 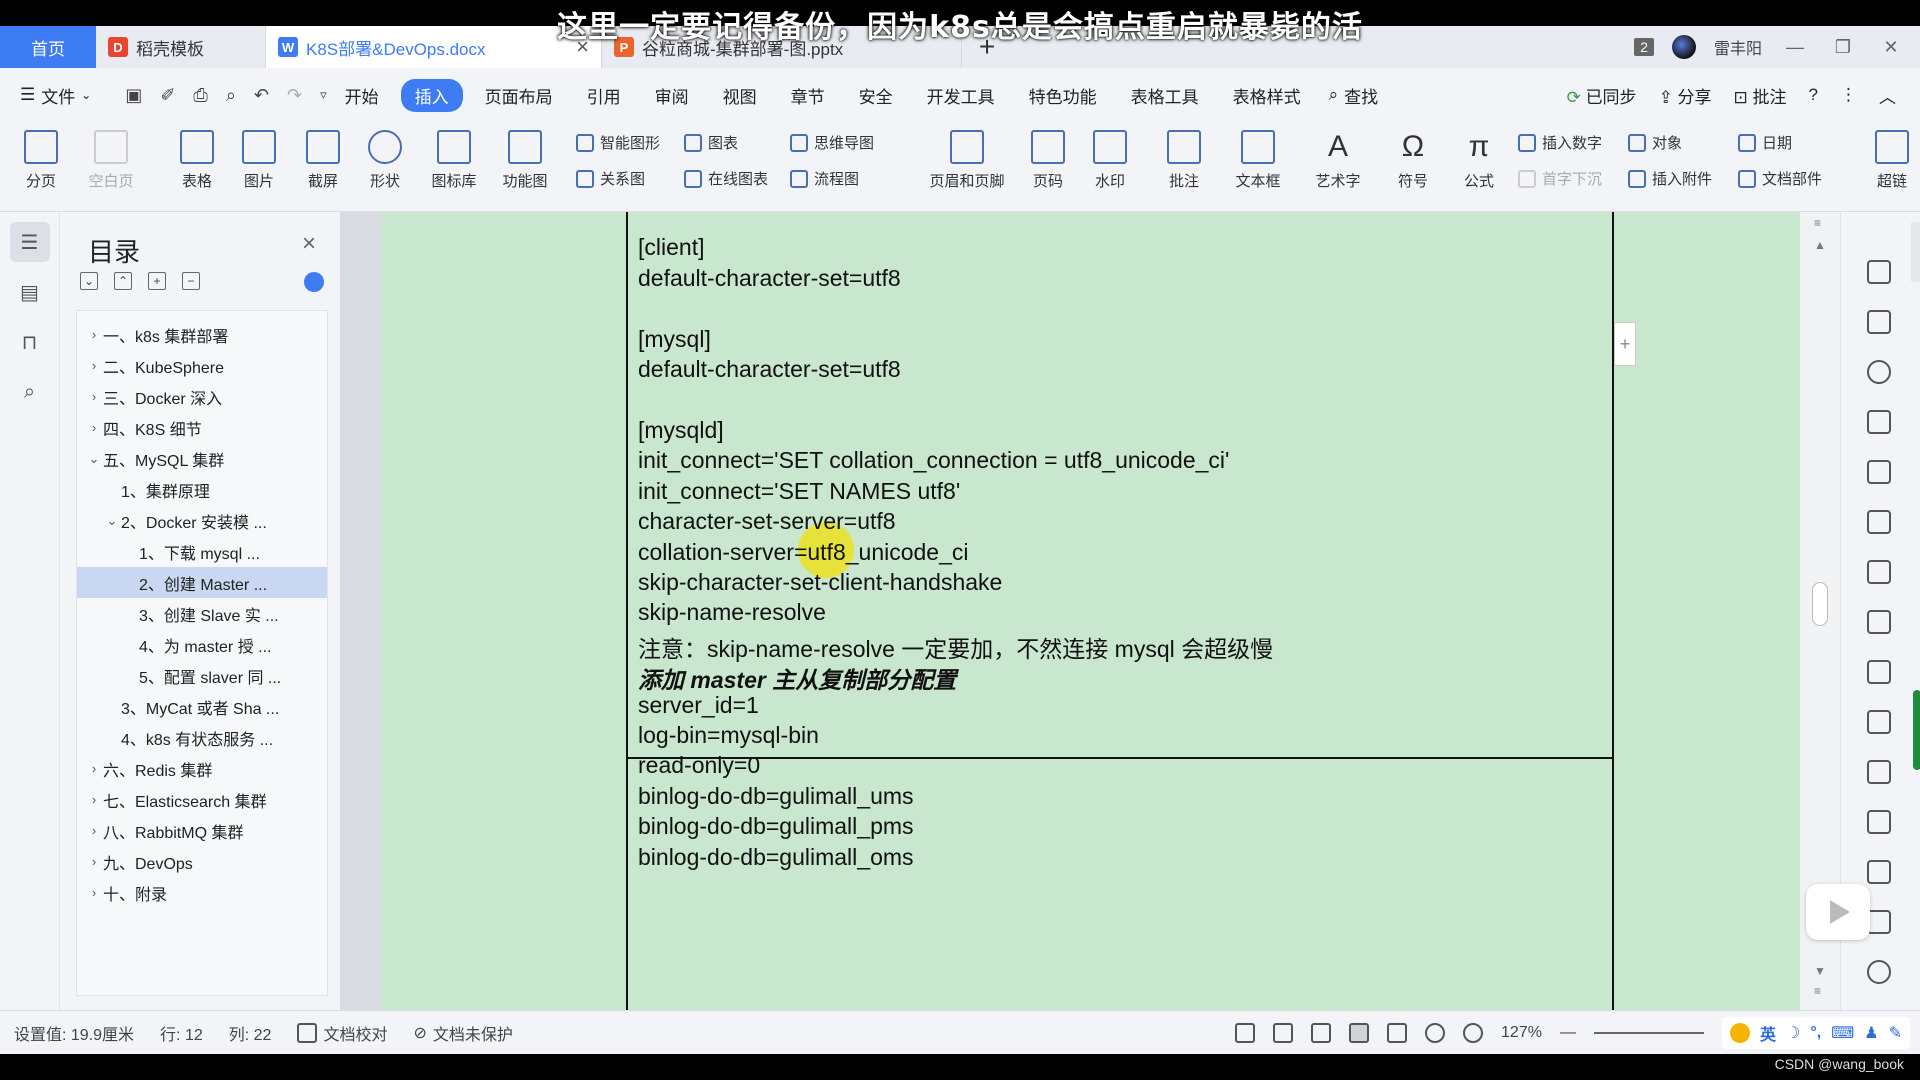 What do you see at coordinates (323, 95) in the screenshot?
I see `customize-toolbar-icon: ▿` at bounding box center [323, 95].